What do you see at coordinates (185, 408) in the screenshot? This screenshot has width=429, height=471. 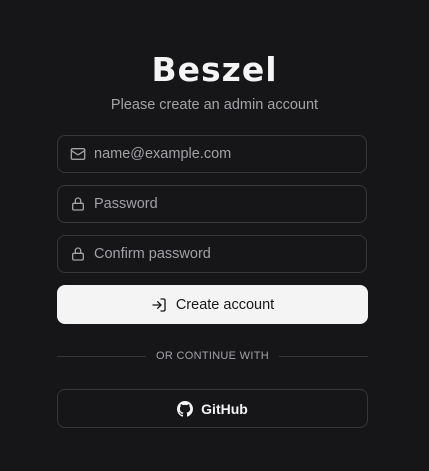 I see `github-icon` at bounding box center [185, 408].